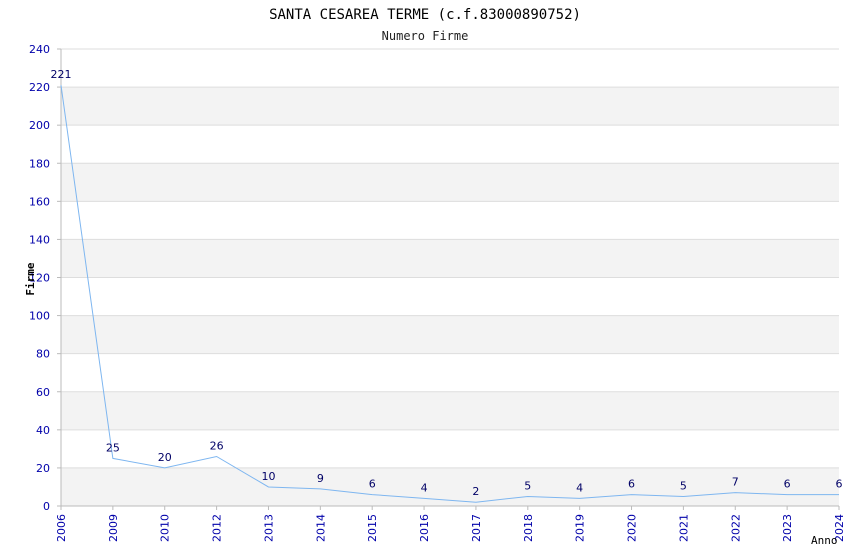 The height and width of the screenshot is (550, 850). Describe the element at coordinates (683, 528) in the screenshot. I see `x-tick-label: 2021` at that location.